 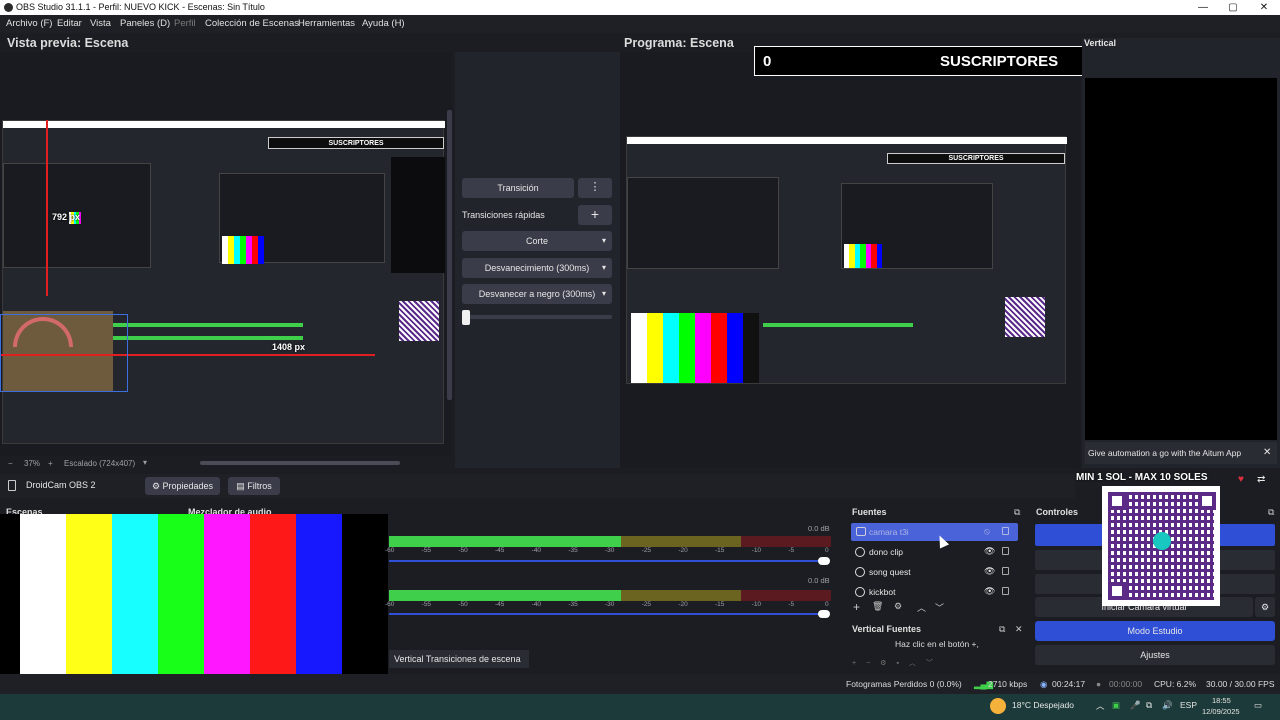 I want to click on browser-icon, so click(x=860, y=552).